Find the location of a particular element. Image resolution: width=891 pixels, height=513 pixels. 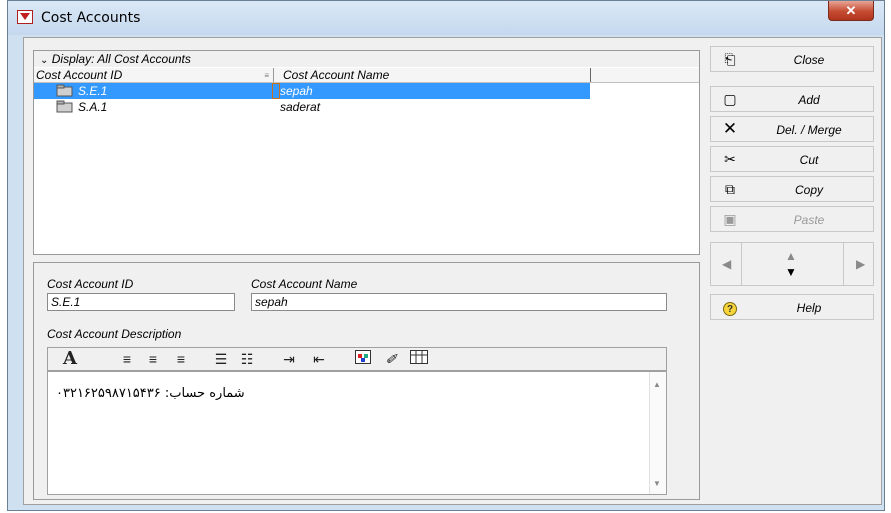

nav-left-icon: ◀ is located at coordinates (726, 264).